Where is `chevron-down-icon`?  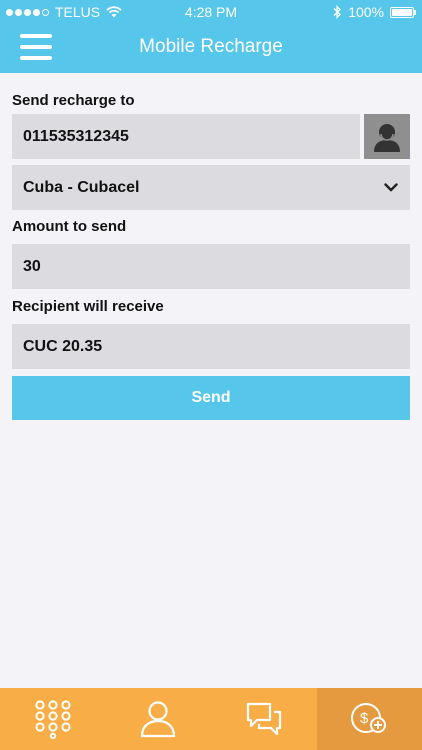
chevron-down-icon is located at coordinates (391, 187).